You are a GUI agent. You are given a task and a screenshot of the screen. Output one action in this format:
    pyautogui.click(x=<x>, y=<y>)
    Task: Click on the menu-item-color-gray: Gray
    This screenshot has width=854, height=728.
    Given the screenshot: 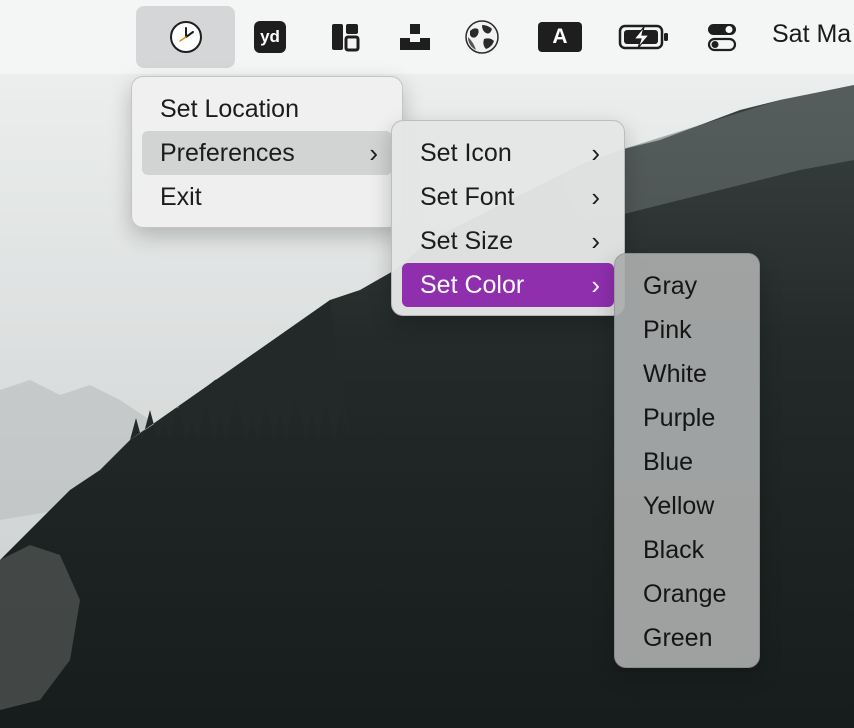 What is the action you would take?
    pyautogui.click(x=687, y=286)
    